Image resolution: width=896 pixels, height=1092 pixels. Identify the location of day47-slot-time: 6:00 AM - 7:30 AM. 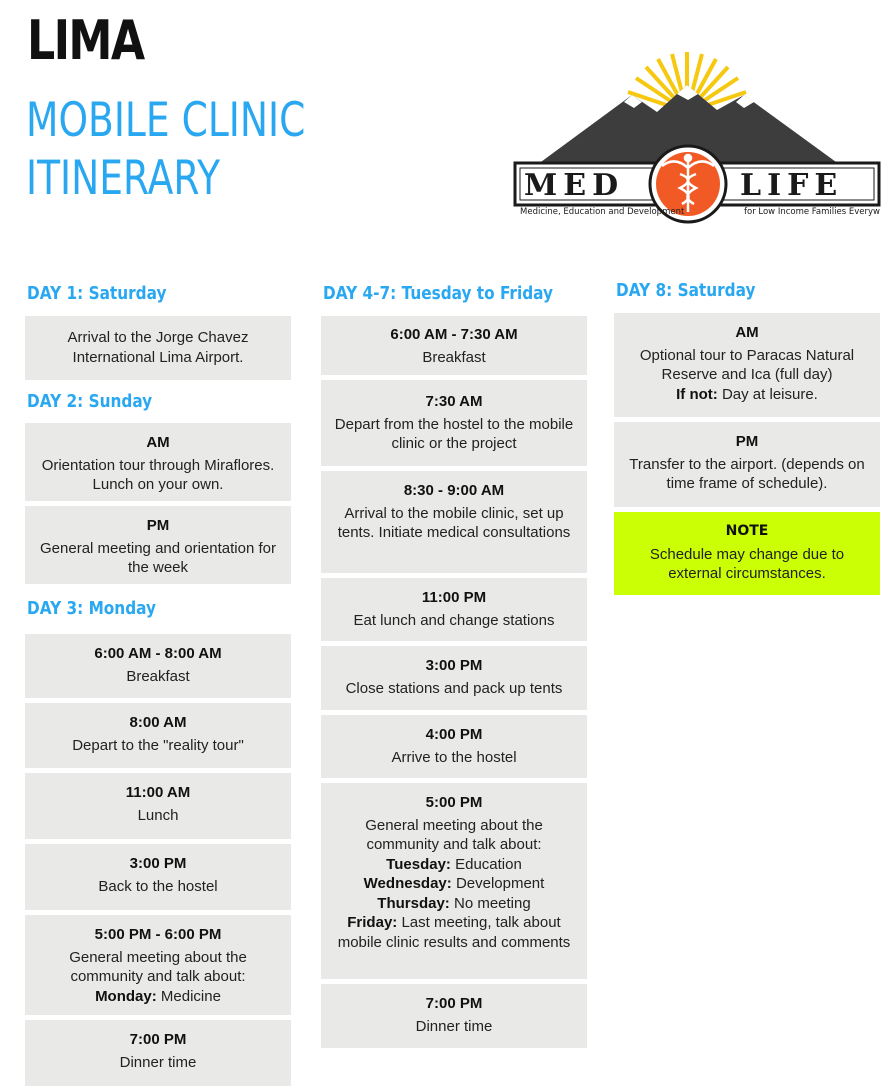
(454, 334).